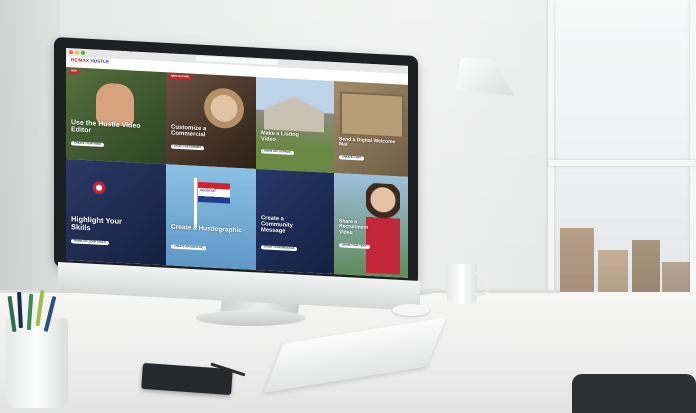  What do you see at coordinates (411, 310) in the screenshot?
I see `mouse` at bounding box center [411, 310].